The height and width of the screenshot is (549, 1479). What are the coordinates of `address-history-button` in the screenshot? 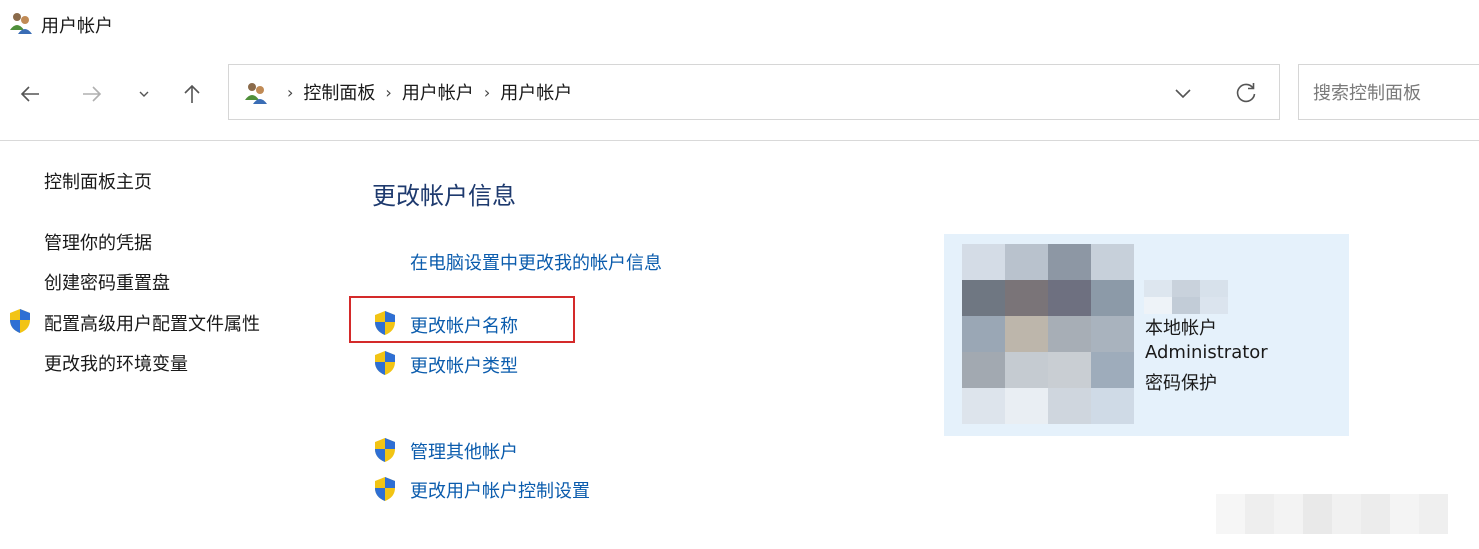 It's located at (1183, 93).